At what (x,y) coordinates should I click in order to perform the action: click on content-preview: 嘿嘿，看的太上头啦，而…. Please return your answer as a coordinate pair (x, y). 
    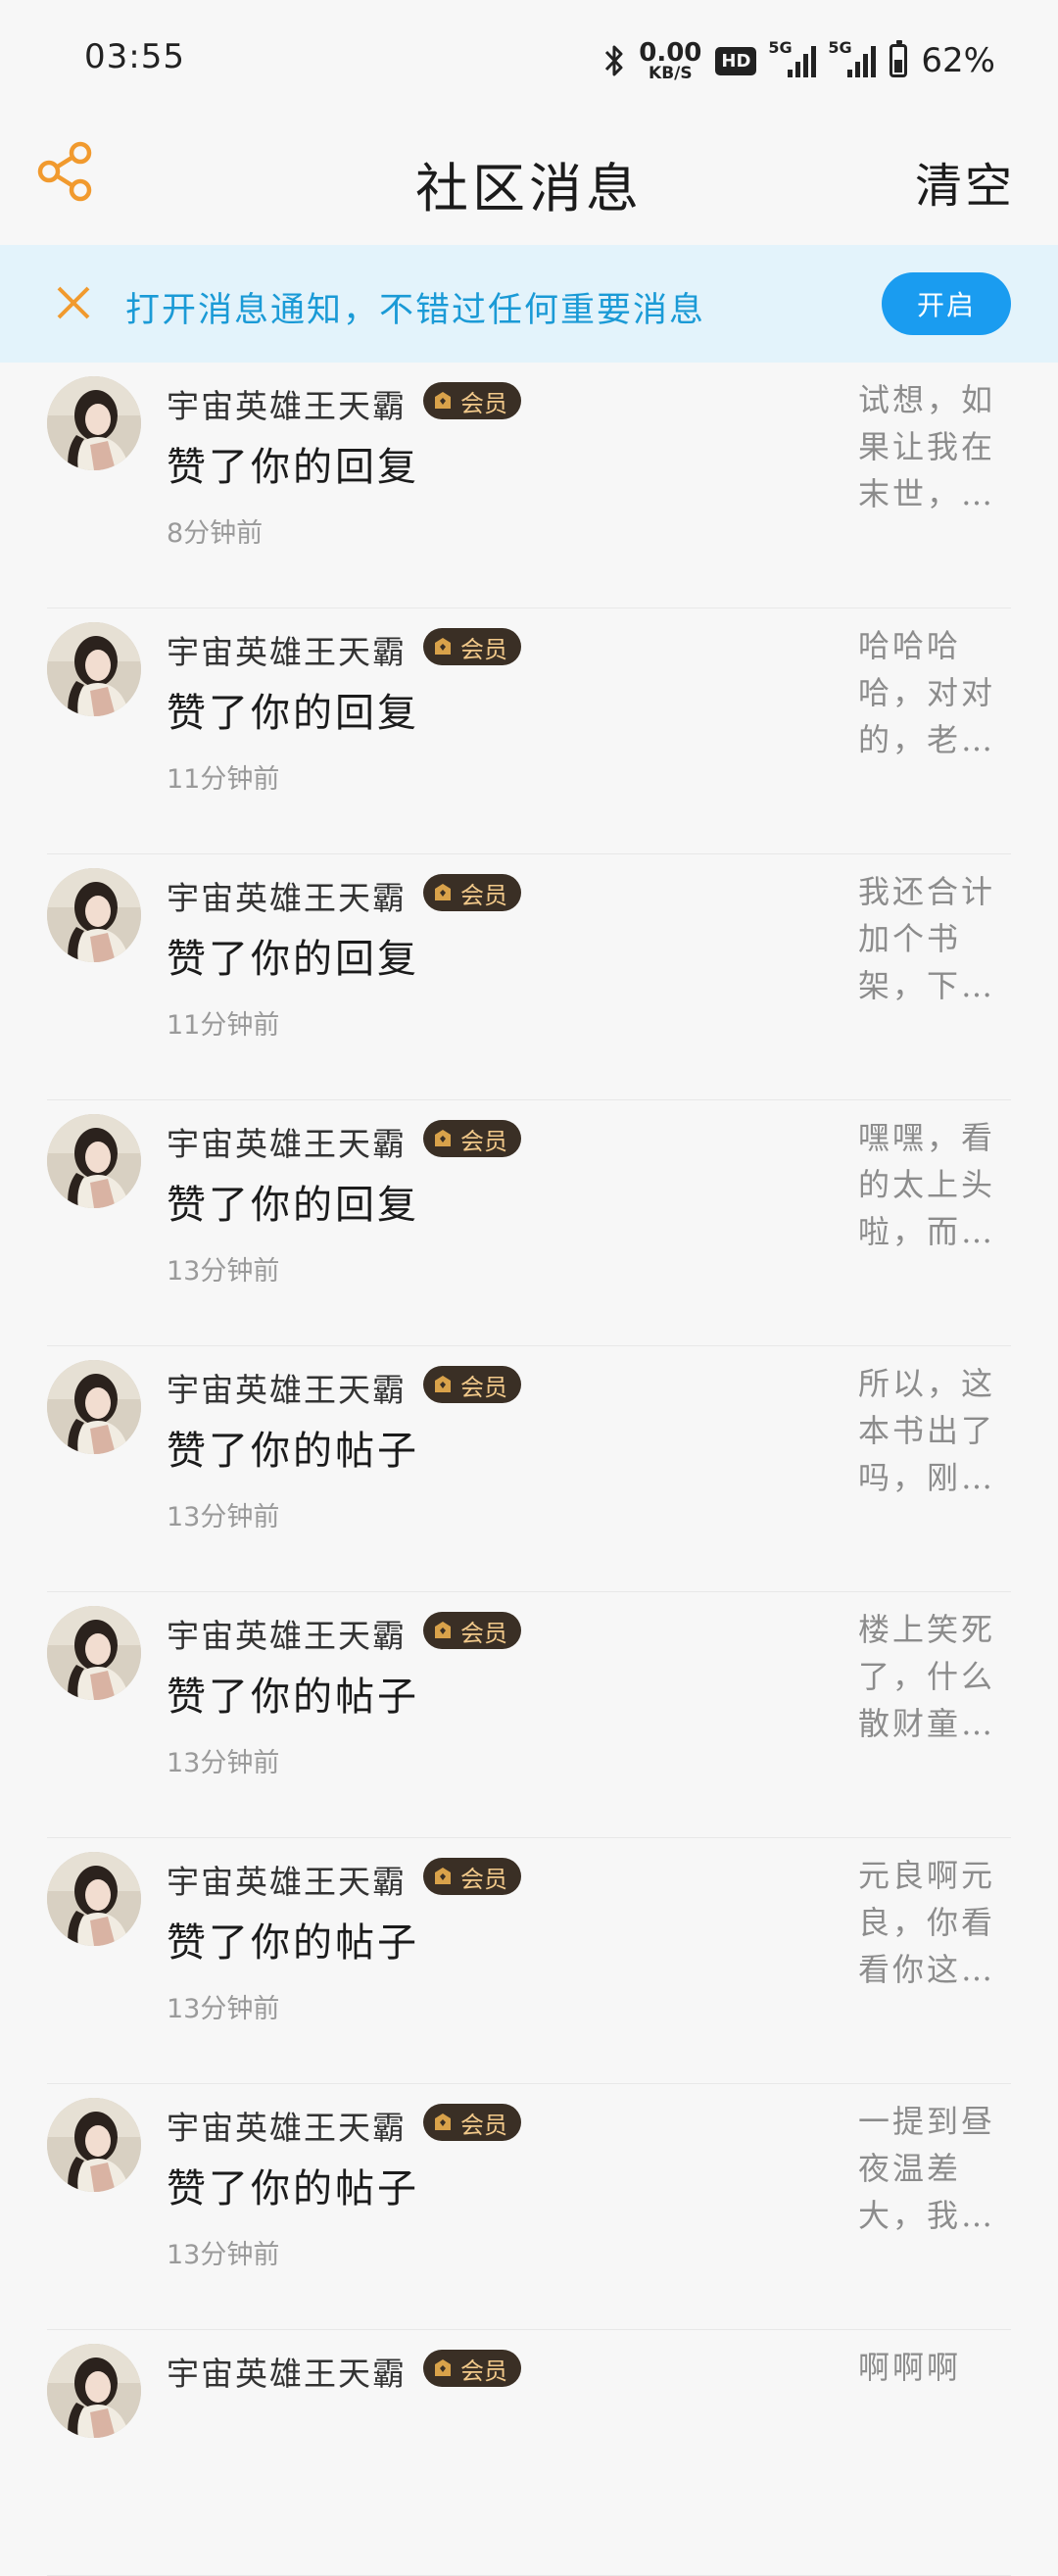
    Looking at the image, I should click on (931, 1184).